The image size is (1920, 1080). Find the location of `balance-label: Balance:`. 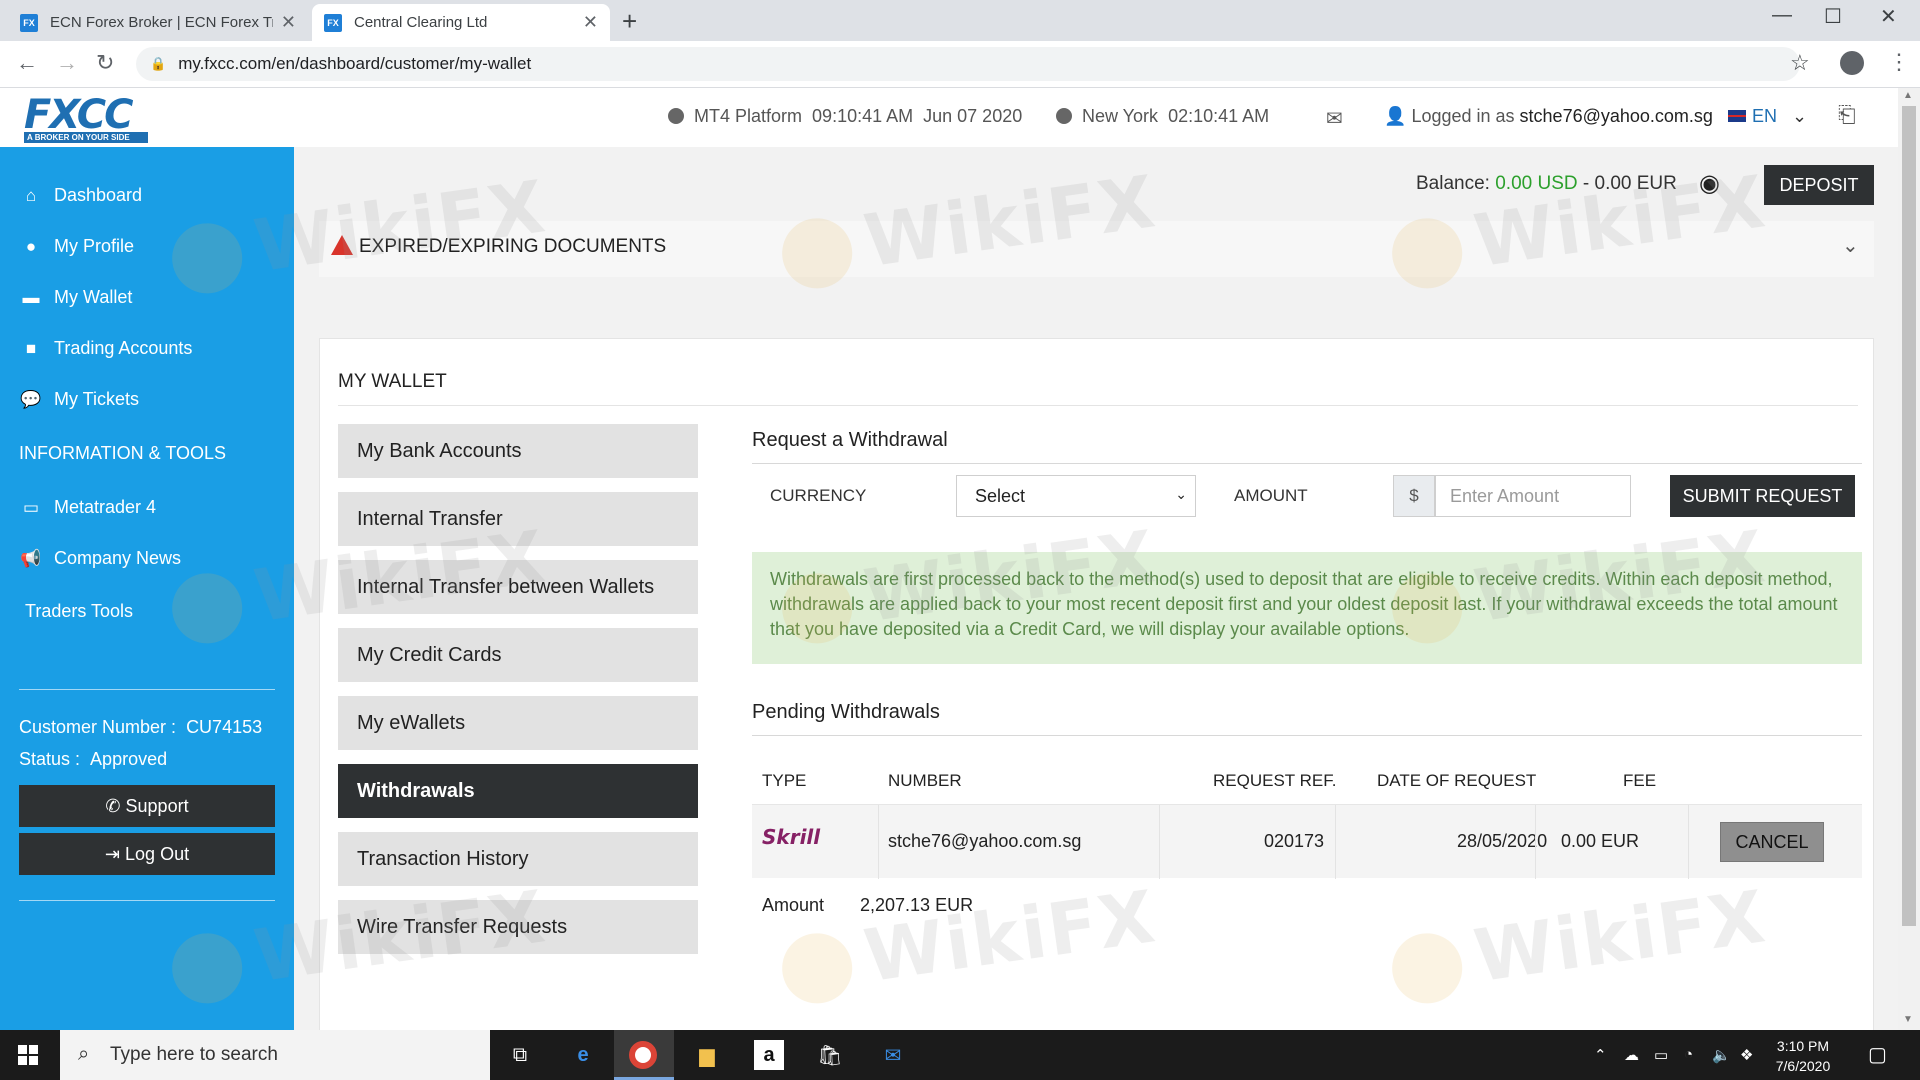

balance-label: Balance: is located at coordinates (1453, 183).